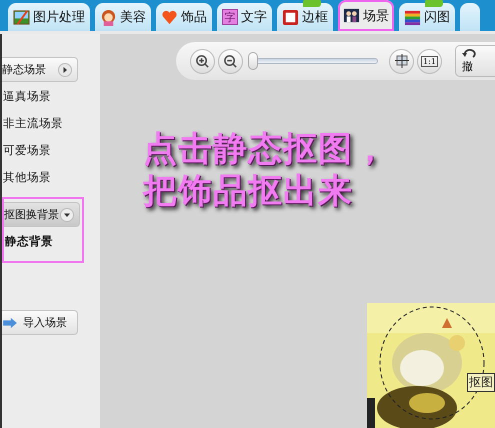  What do you see at coordinates (351, 15) in the screenshot?
I see `scene-icon` at bounding box center [351, 15].